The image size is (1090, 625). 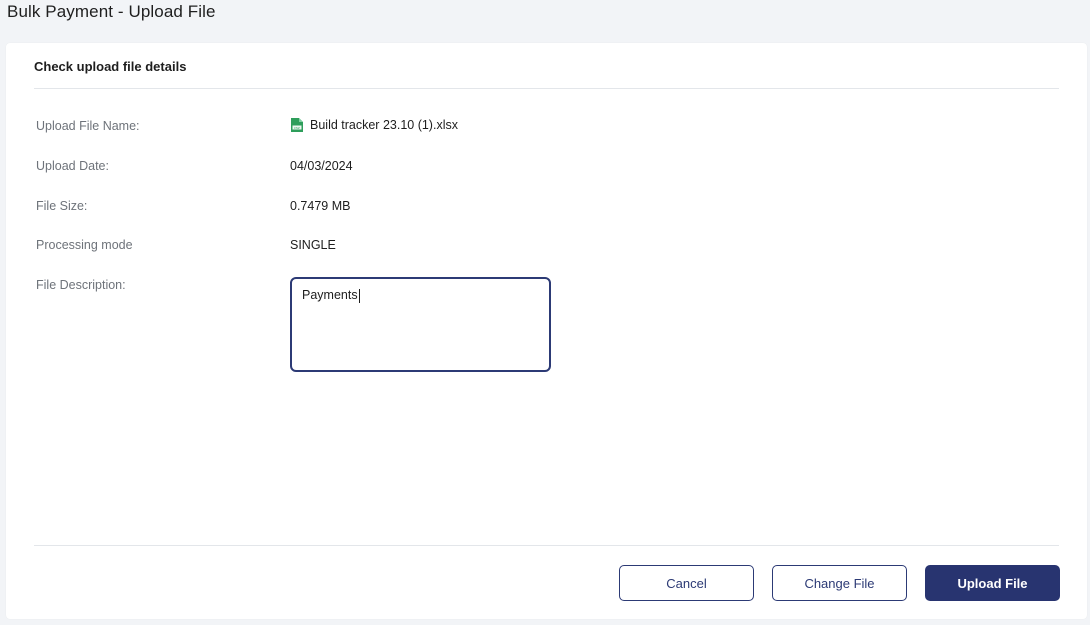 I want to click on file-name-label: Upload File Name:, so click(x=88, y=126).